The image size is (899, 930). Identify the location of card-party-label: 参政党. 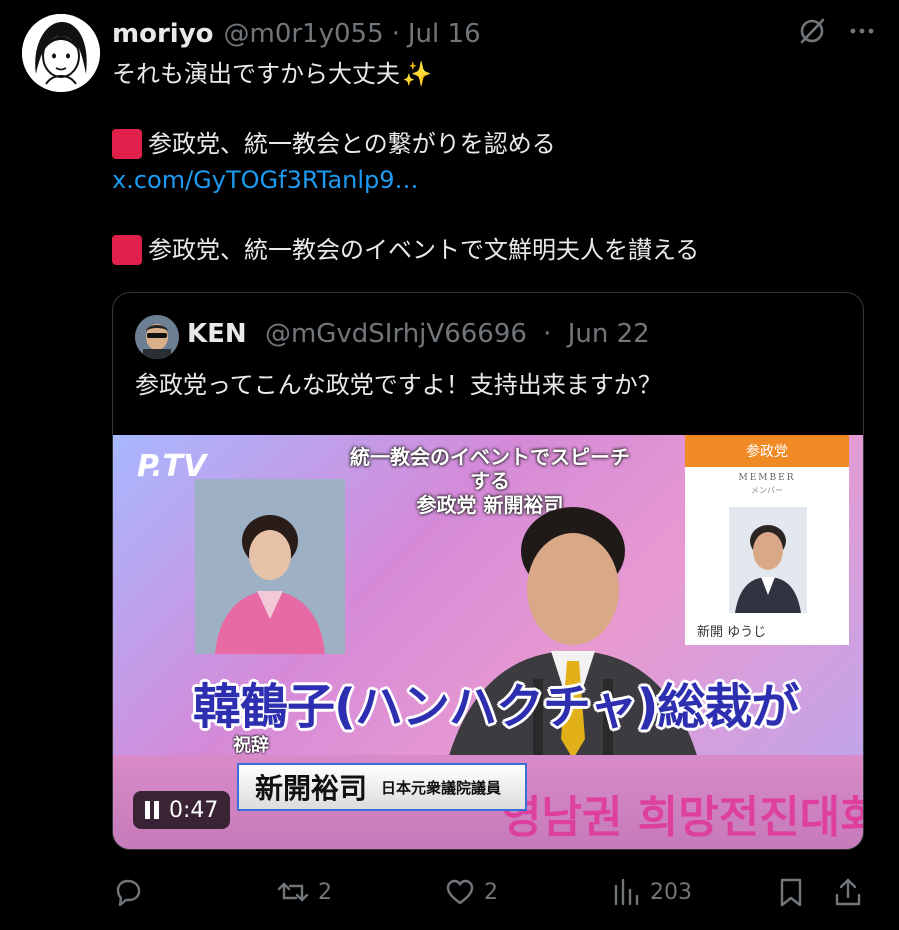
(767, 452).